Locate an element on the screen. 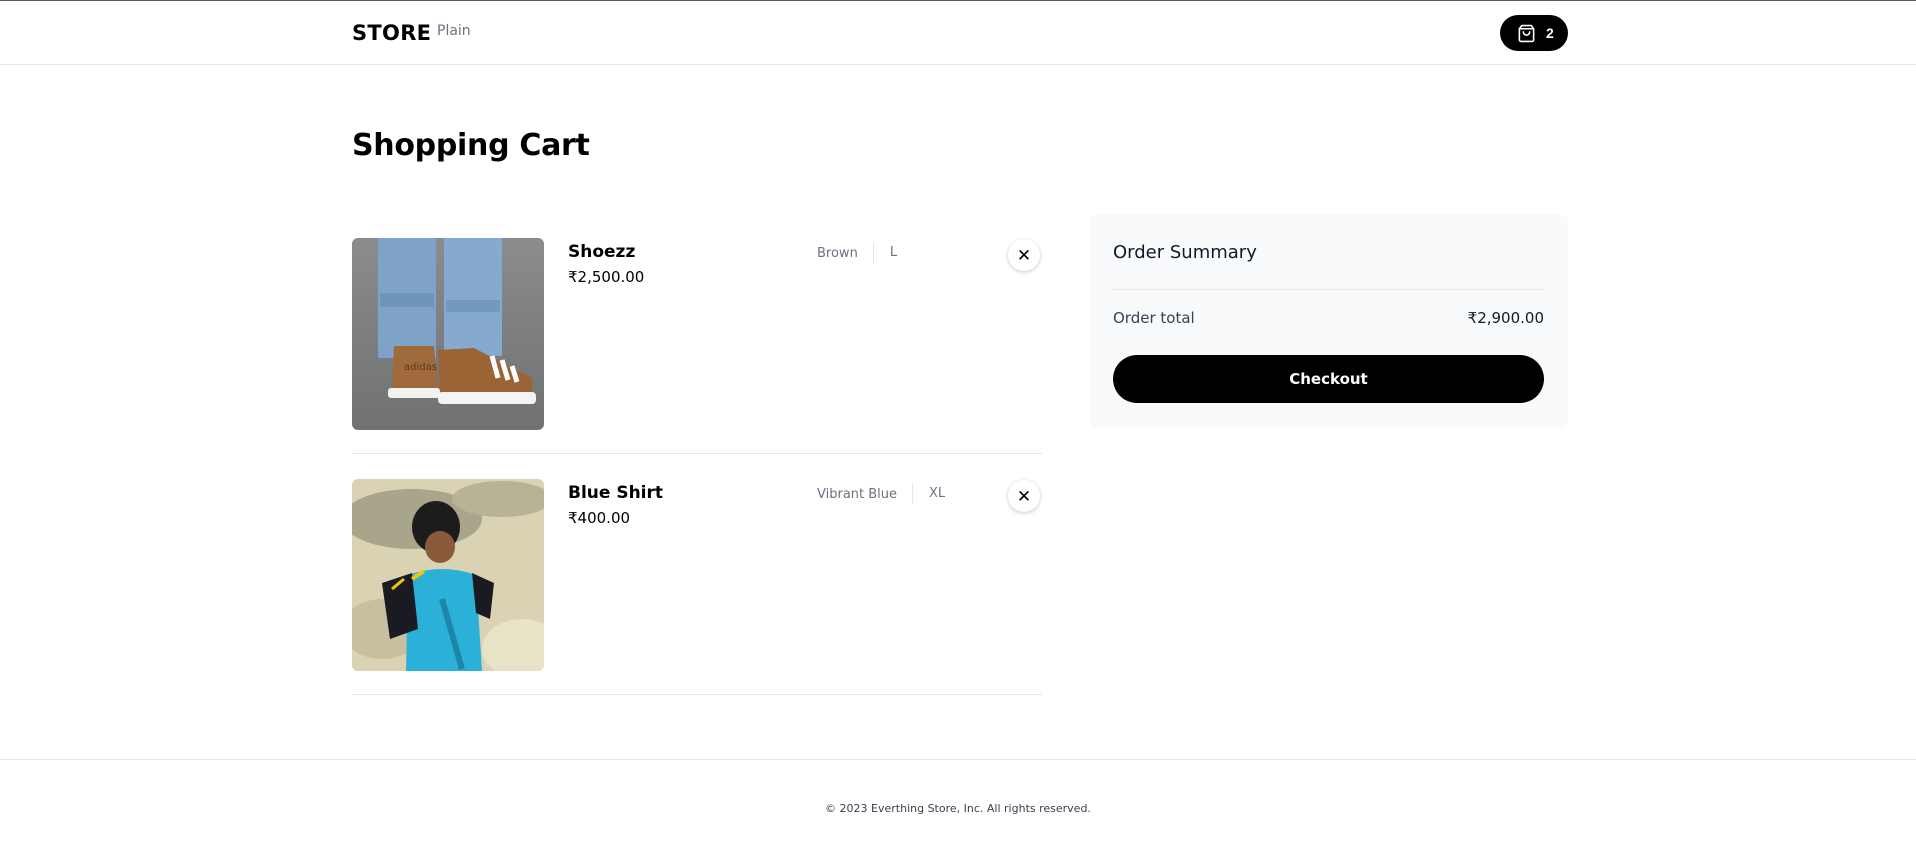  order-summary-title: Order Summary is located at coordinates (1185, 252).